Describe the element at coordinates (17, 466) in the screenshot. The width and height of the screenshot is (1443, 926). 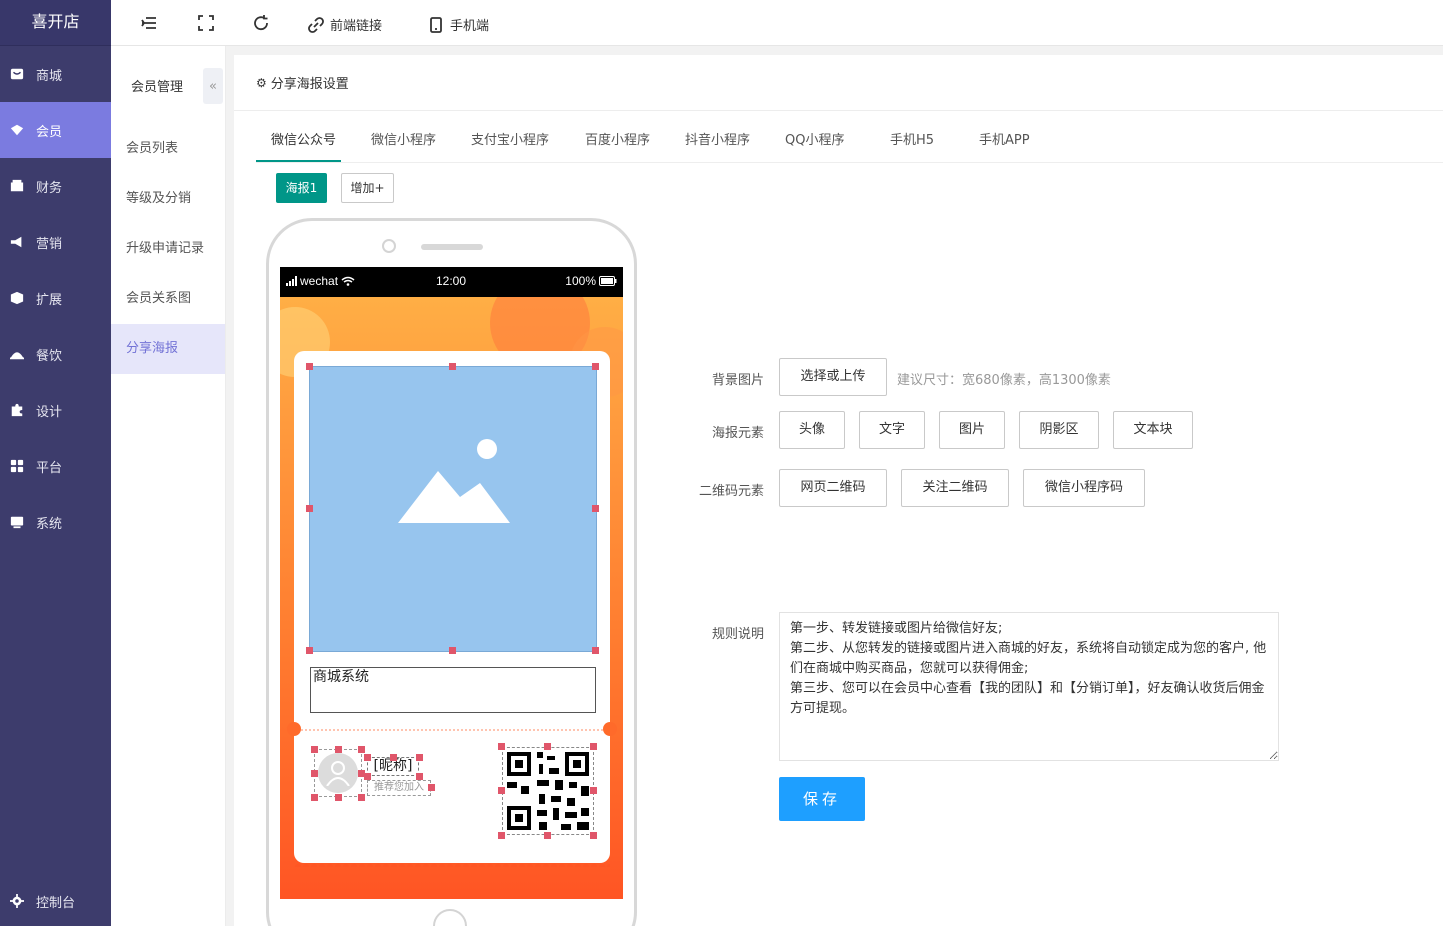
I see `grid-icon` at that location.